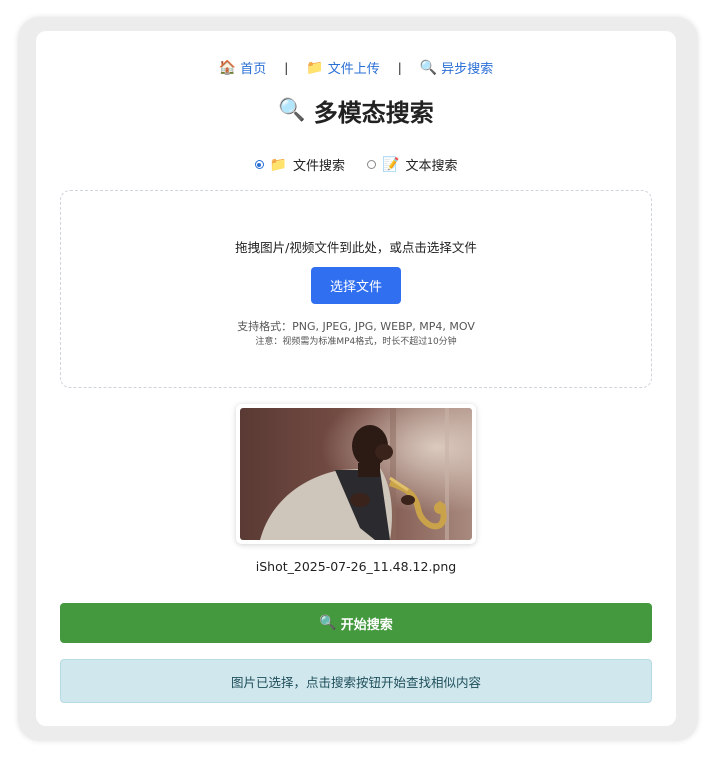  What do you see at coordinates (259, 164) in the screenshot?
I see `file-search-radio` at bounding box center [259, 164].